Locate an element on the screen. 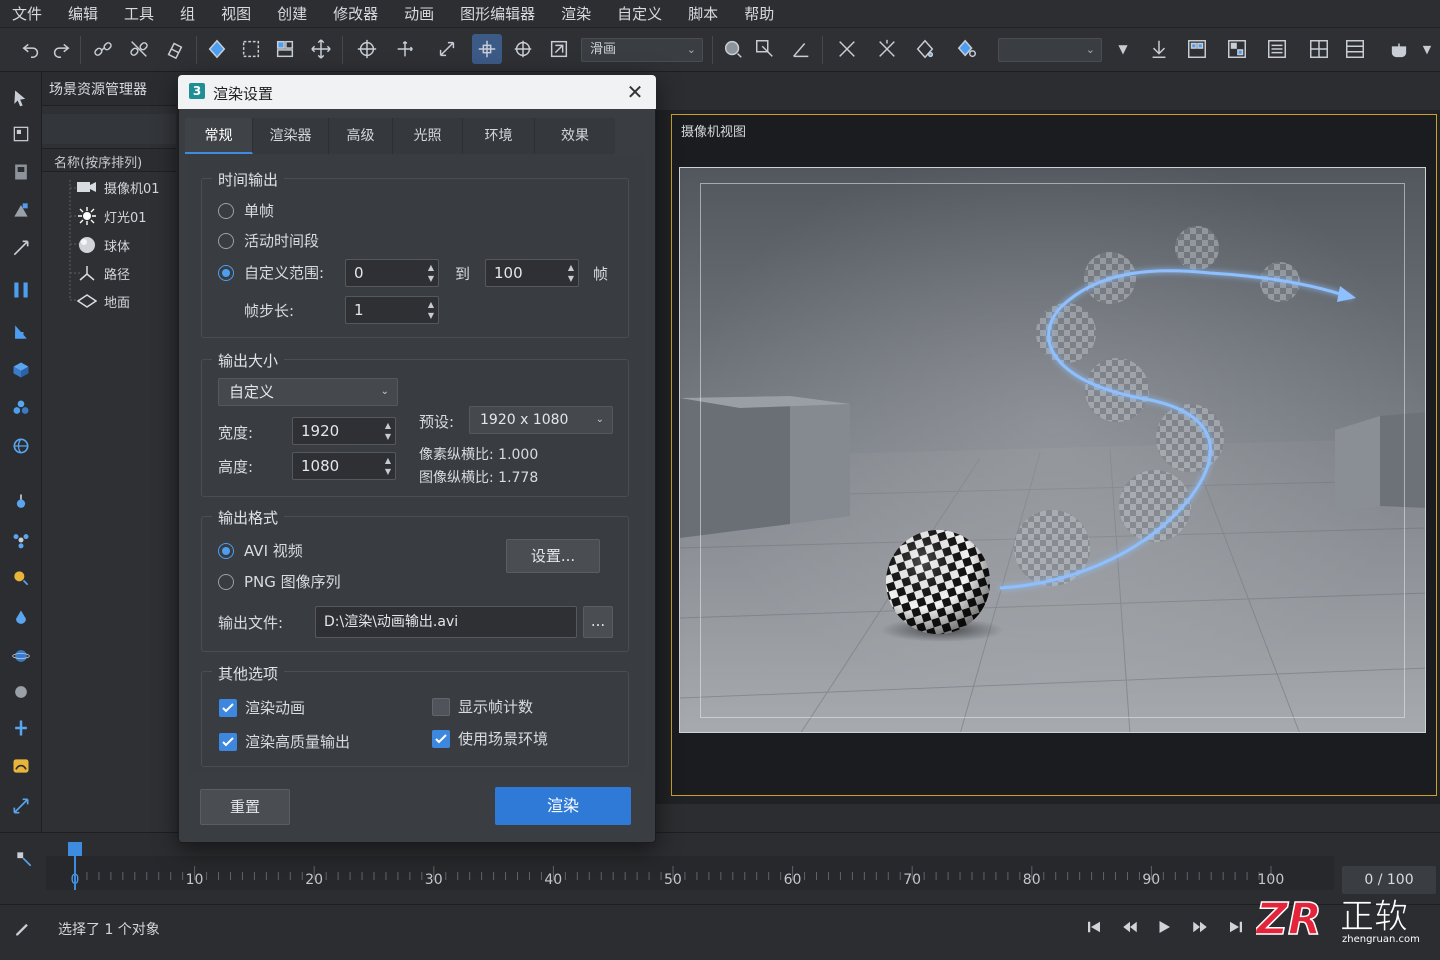 The width and height of the screenshot is (1440, 960). axis-constraint-icon is located at coordinates (523, 49).